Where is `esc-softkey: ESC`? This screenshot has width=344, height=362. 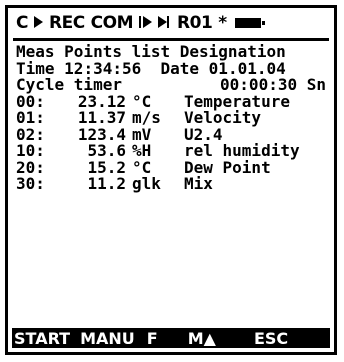
esc-softkey: ESC is located at coordinates (271, 338).